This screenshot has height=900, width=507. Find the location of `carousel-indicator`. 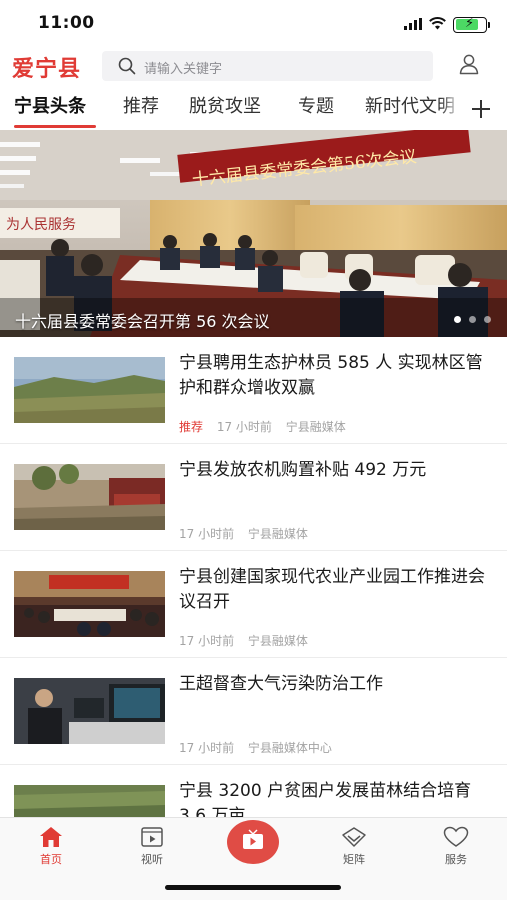

carousel-indicator is located at coordinates (472, 319).